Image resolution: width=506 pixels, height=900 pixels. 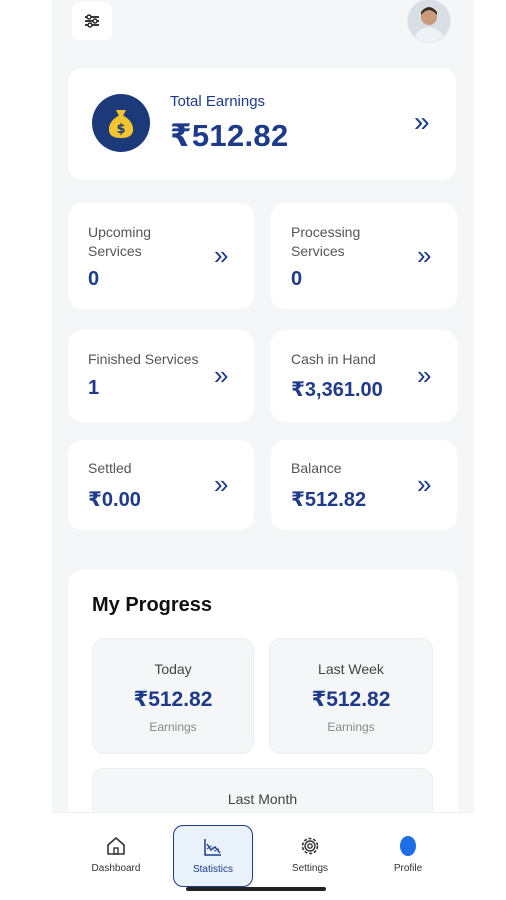 What do you see at coordinates (161, 376) in the screenshot?
I see `finished-services-card: Finished Services 1 »` at bounding box center [161, 376].